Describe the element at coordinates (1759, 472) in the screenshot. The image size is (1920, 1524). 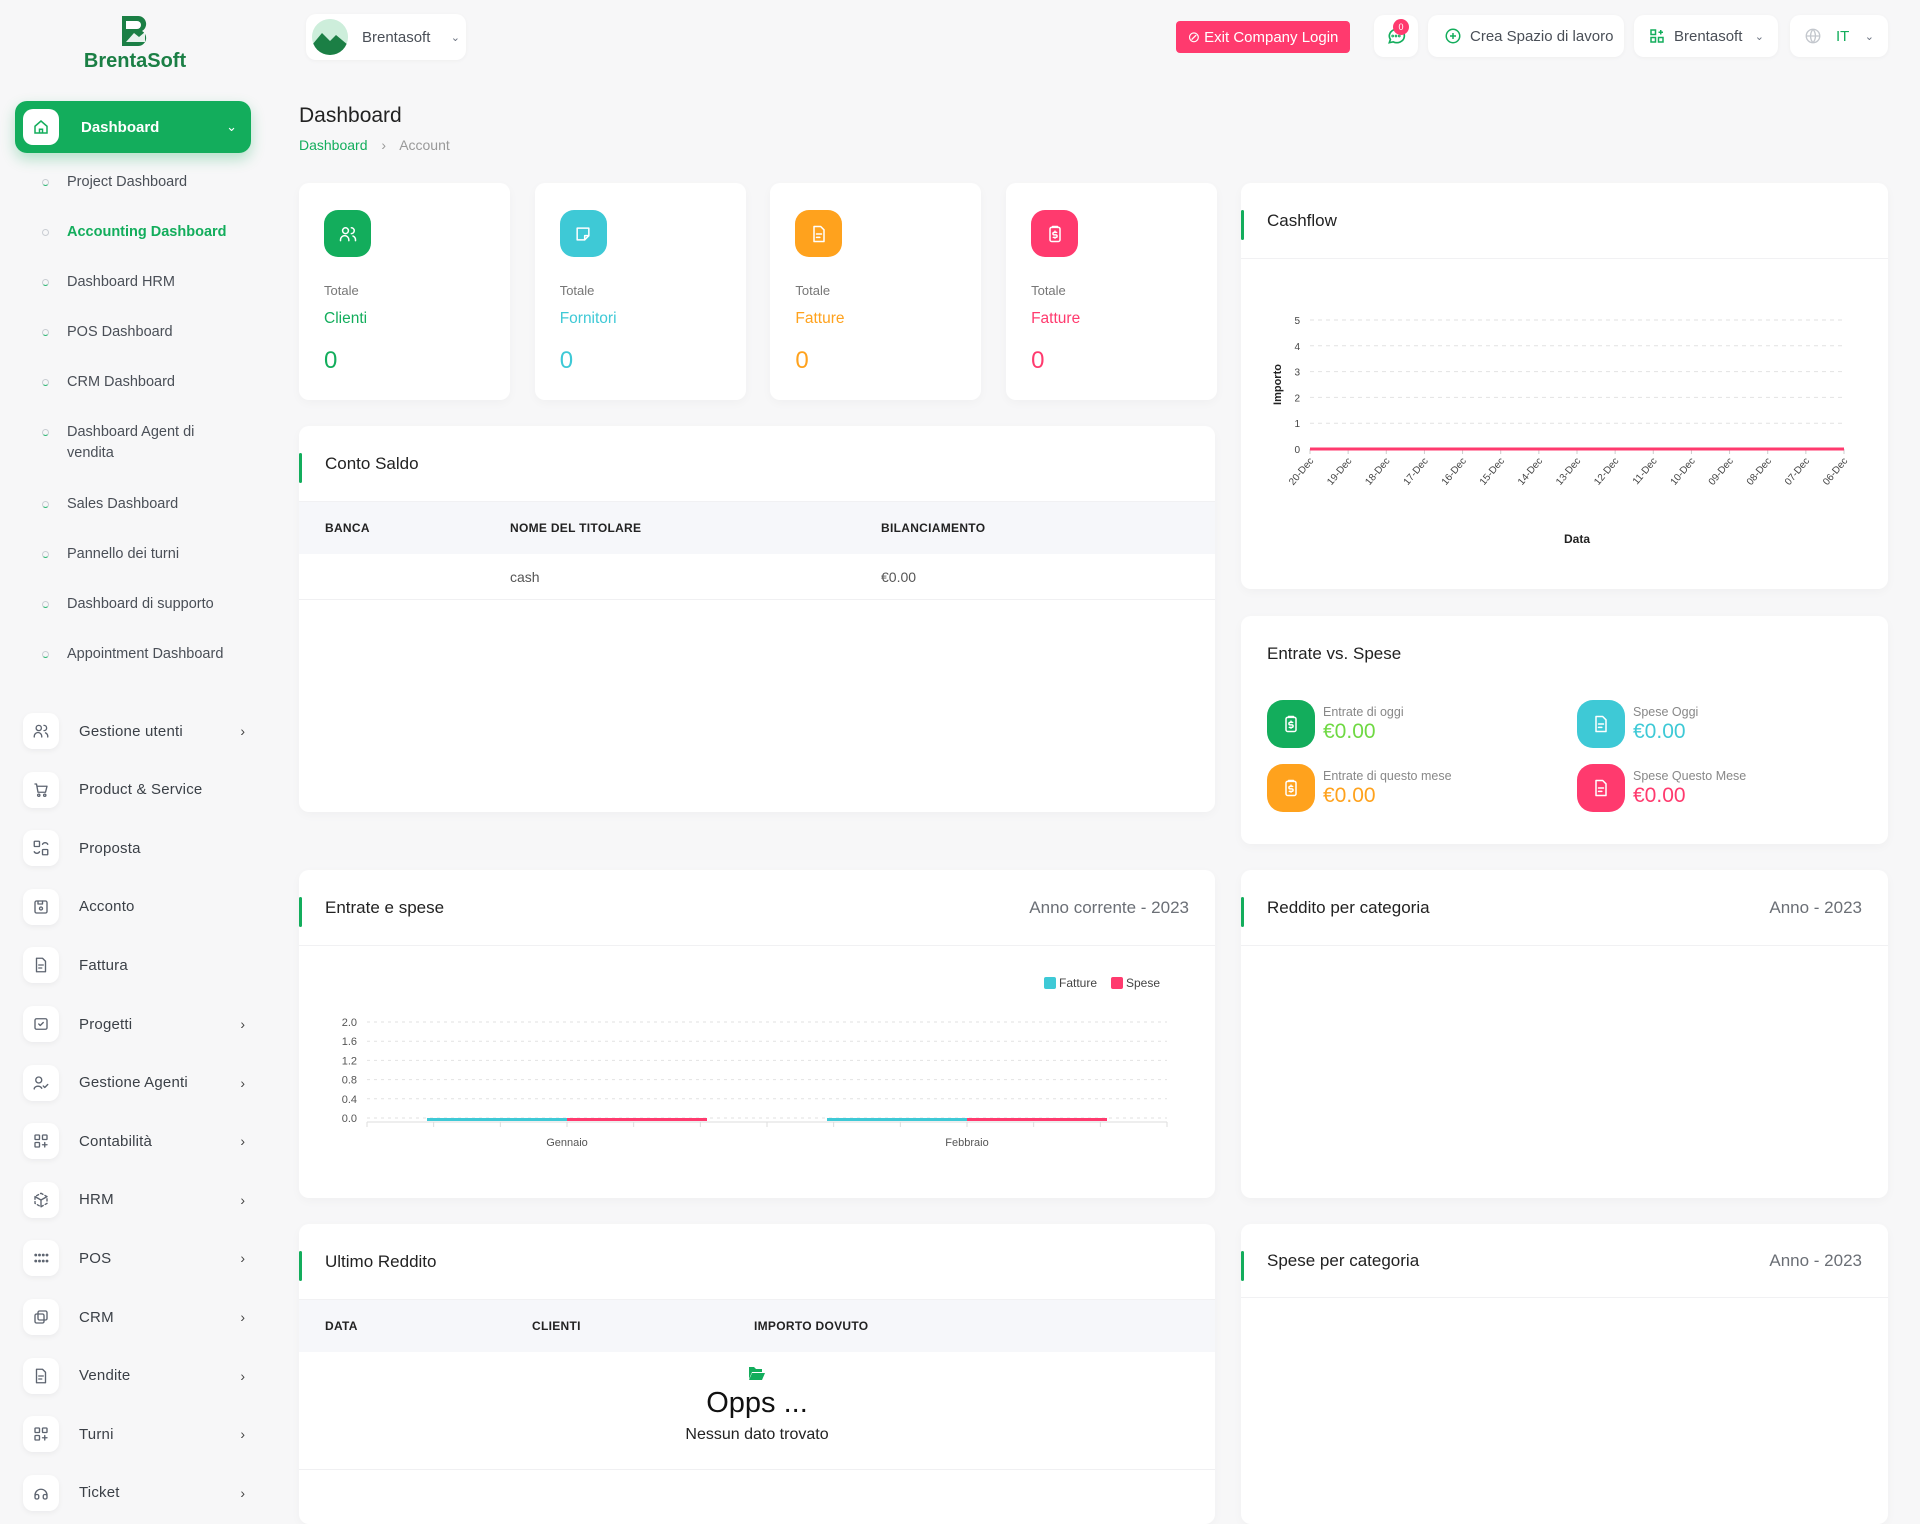
I see `x-tick-label: 08-Dec` at that location.